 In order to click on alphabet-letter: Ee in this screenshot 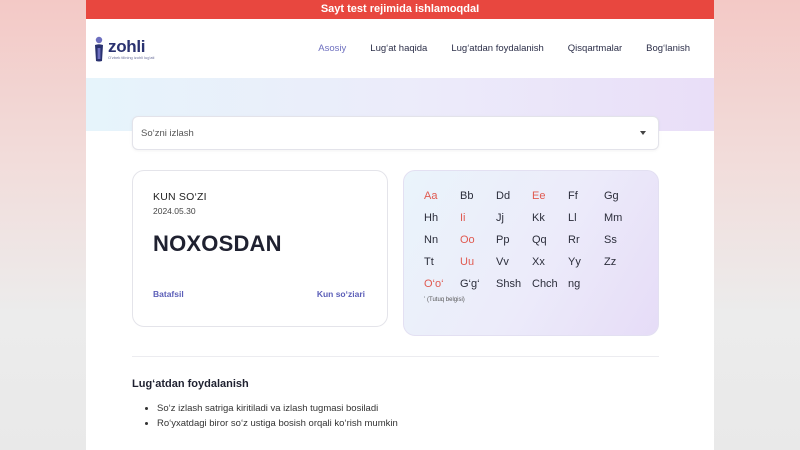, I will do `click(550, 196)`.